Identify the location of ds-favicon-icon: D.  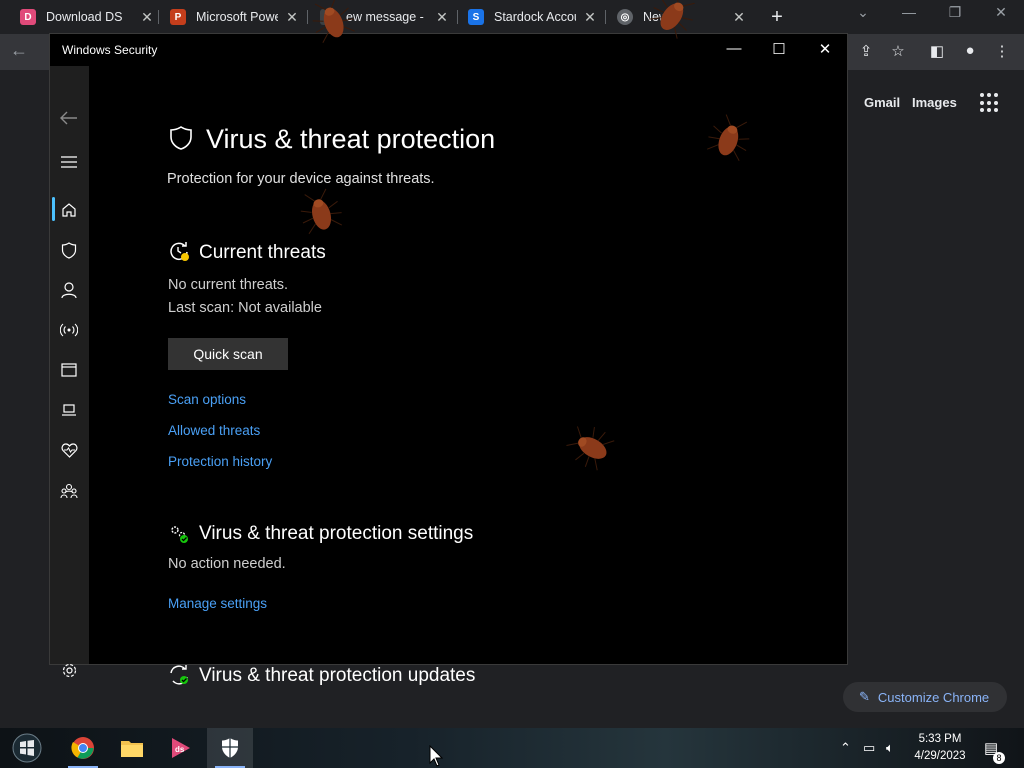
(28, 17).